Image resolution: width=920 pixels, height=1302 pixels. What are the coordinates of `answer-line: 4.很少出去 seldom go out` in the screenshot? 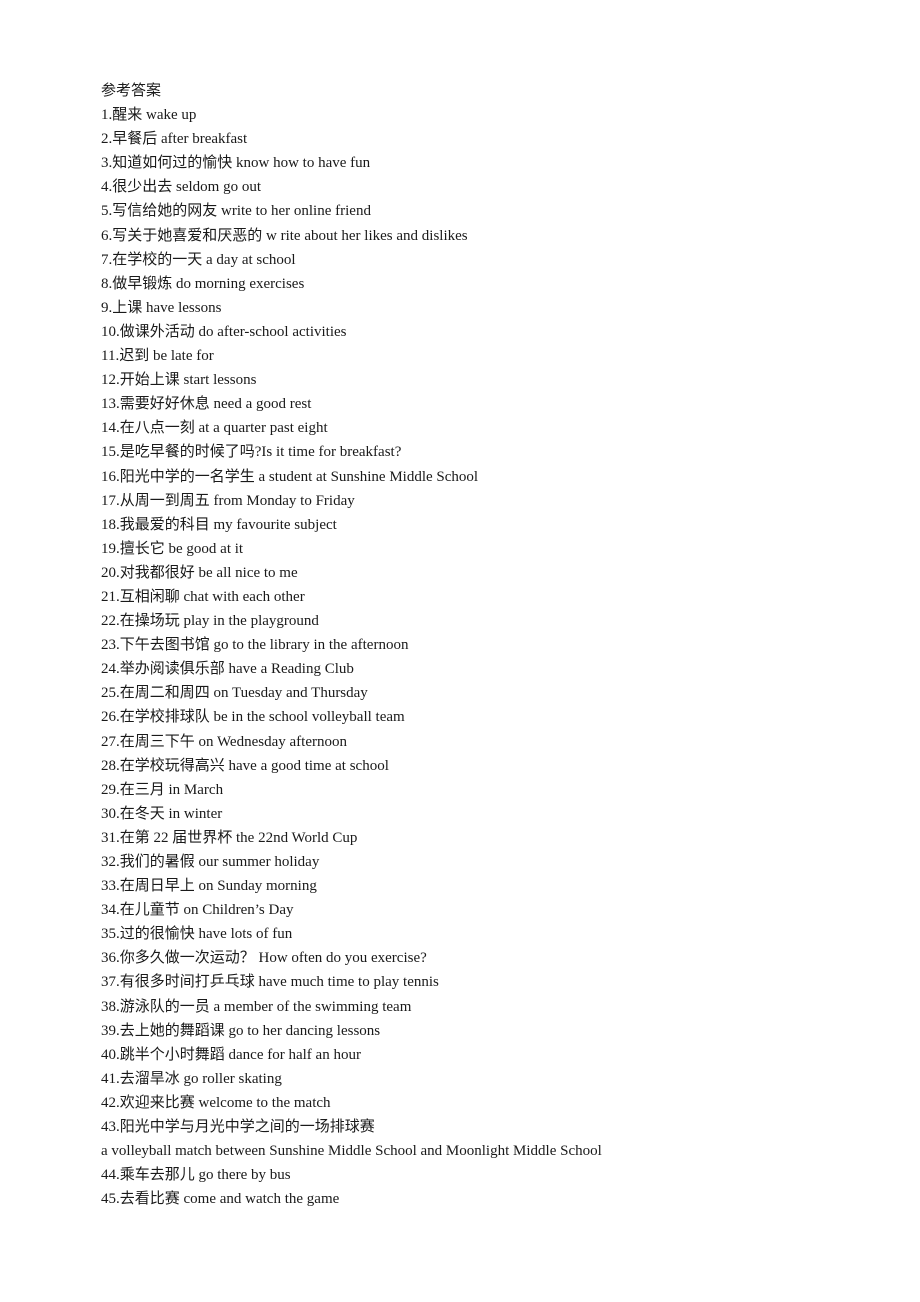 It's located at (181, 187).